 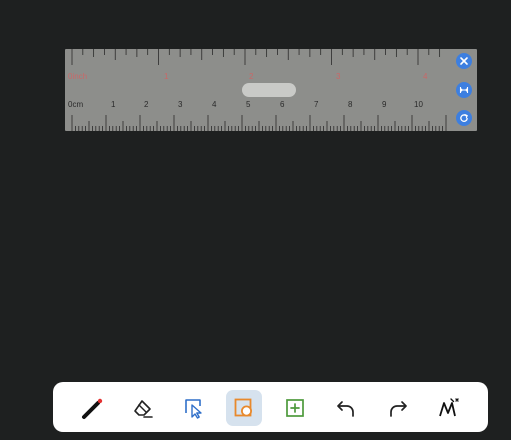 I want to click on close-icon, so click(x=464, y=61).